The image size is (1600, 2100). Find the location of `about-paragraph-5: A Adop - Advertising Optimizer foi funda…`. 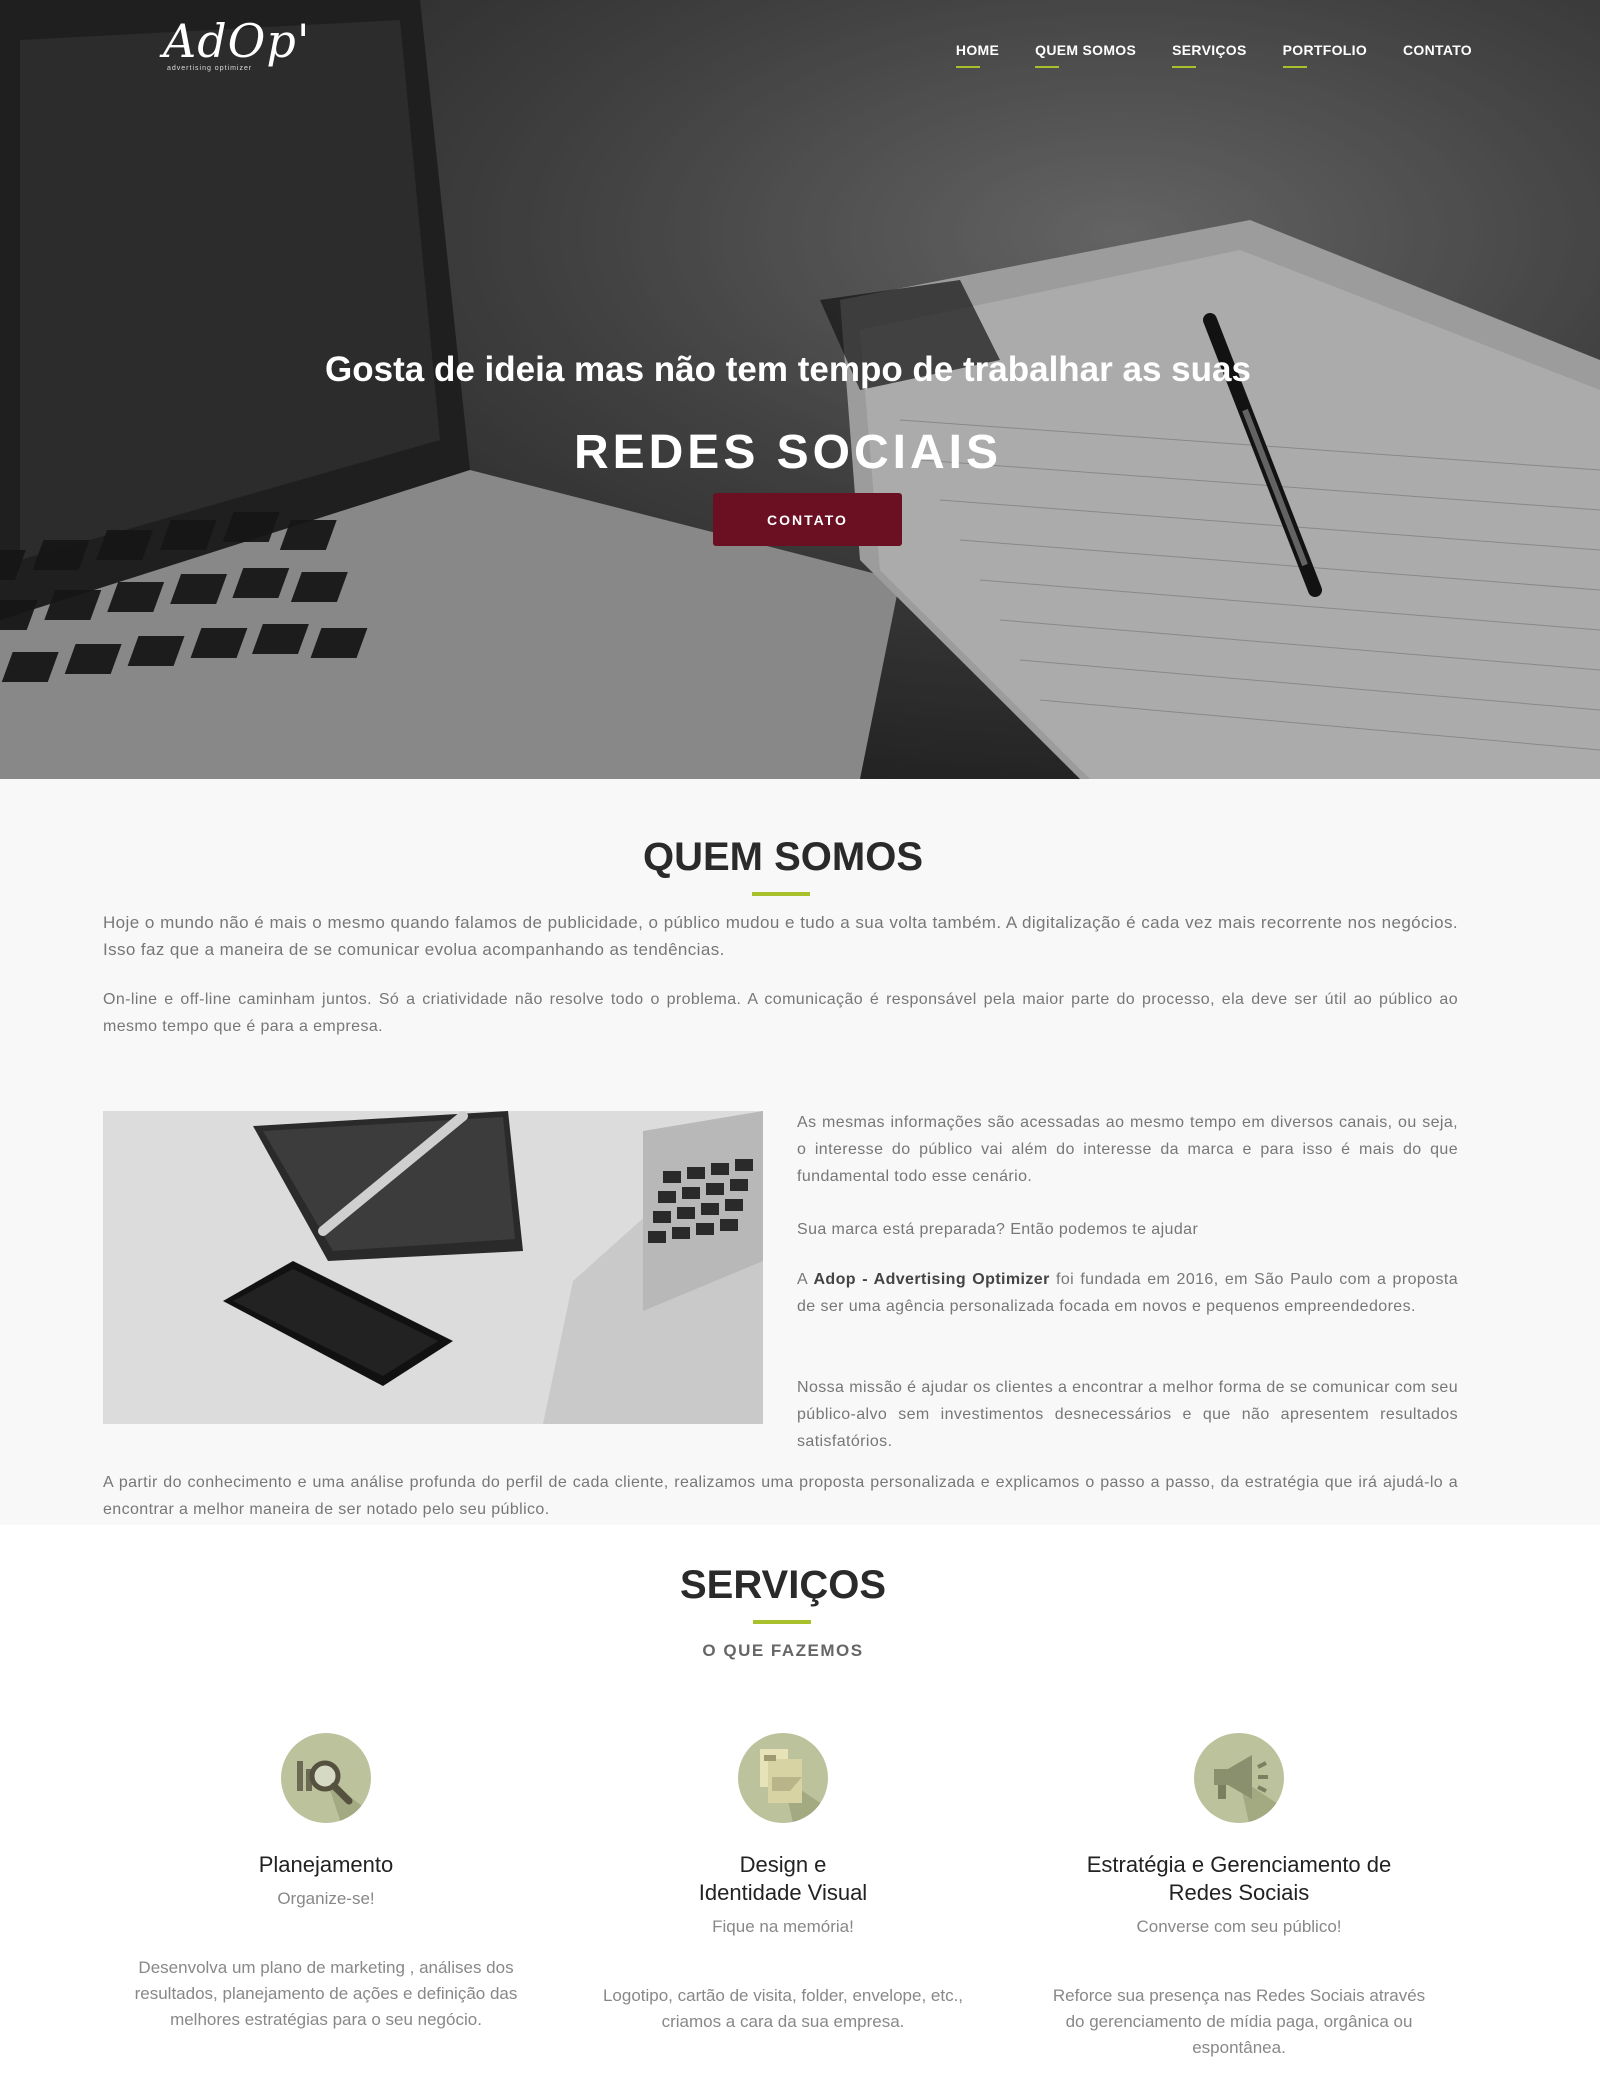

about-paragraph-5: A Adop - Advertising Optimizer foi funda… is located at coordinates (1127, 1293).